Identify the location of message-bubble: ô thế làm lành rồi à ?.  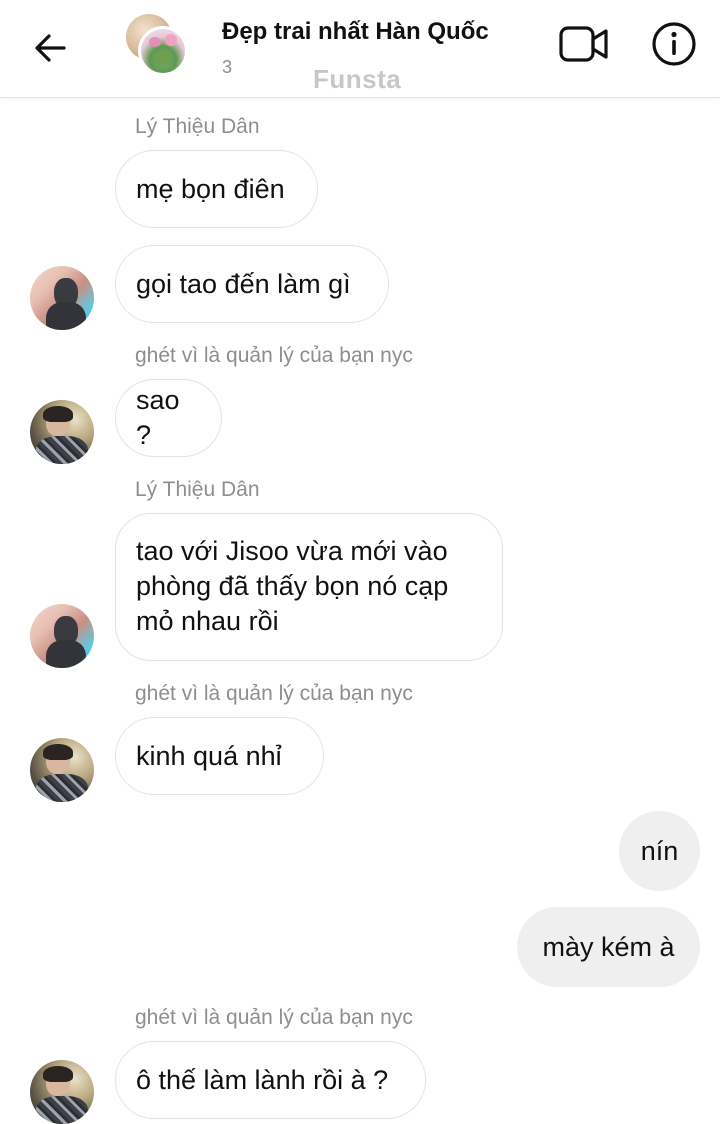
(270, 1080).